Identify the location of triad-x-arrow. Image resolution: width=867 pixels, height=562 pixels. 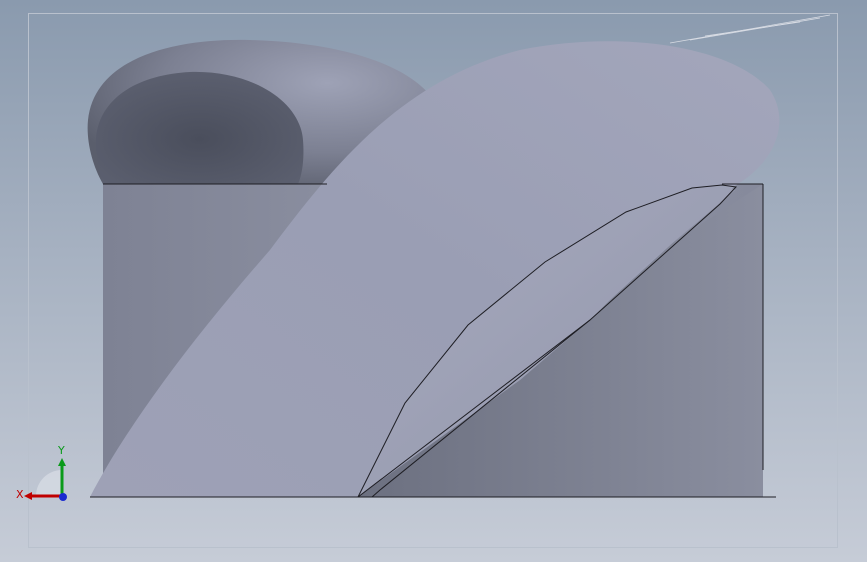
(28, 496).